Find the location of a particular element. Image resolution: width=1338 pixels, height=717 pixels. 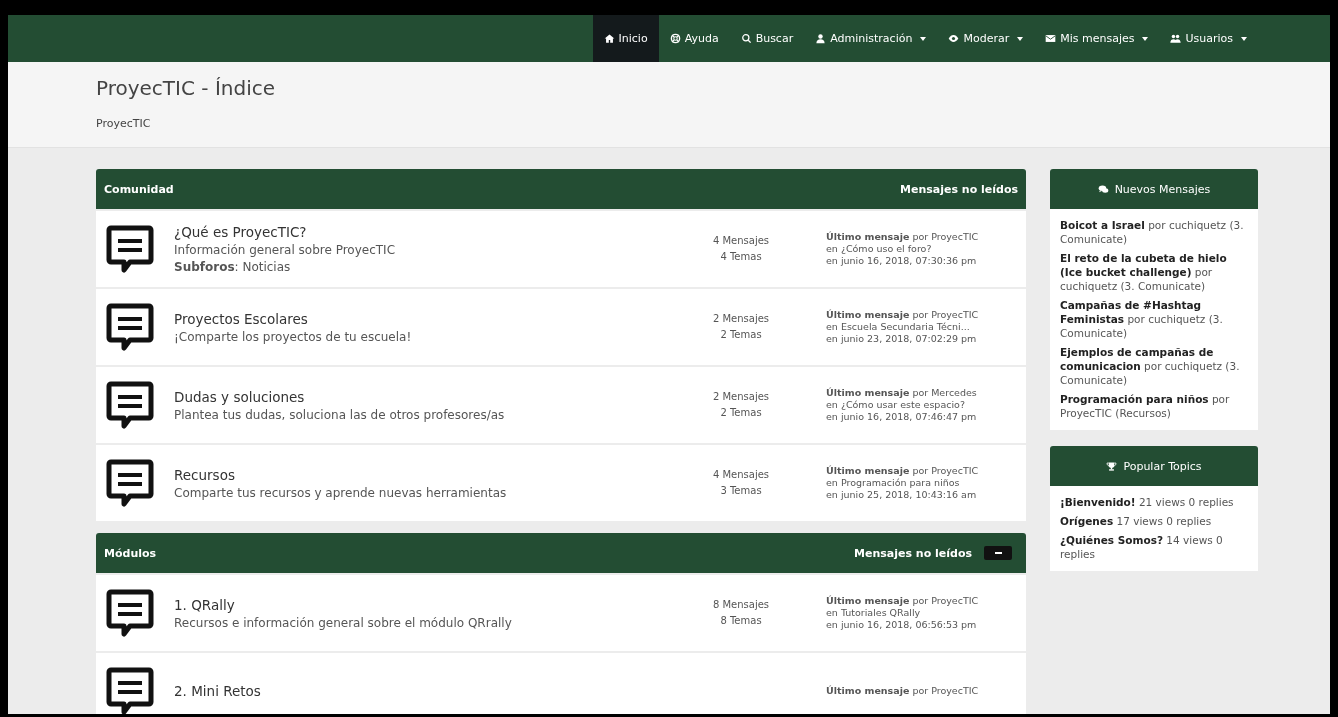

last-post-text: Último mensaje por Mercedes is located at coordinates (902, 393).